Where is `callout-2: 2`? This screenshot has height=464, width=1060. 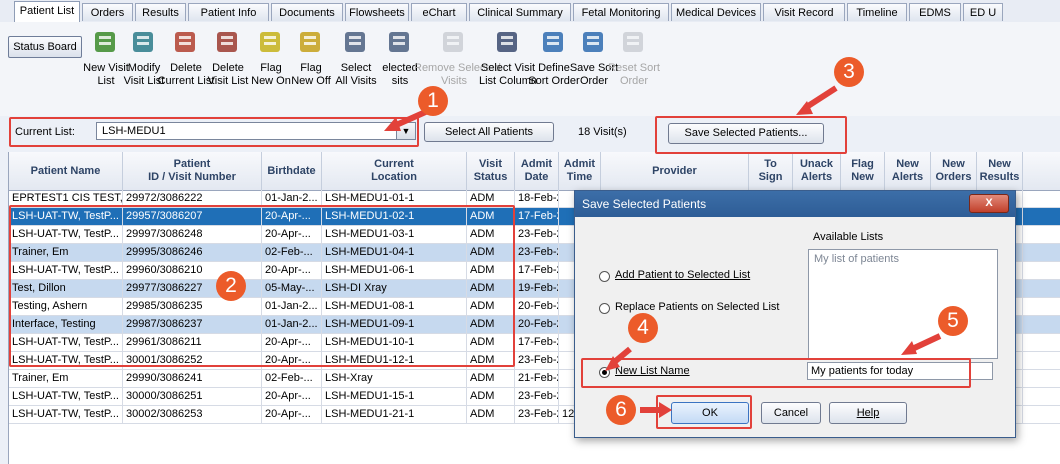
callout-2: 2 is located at coordinates (231, 286).